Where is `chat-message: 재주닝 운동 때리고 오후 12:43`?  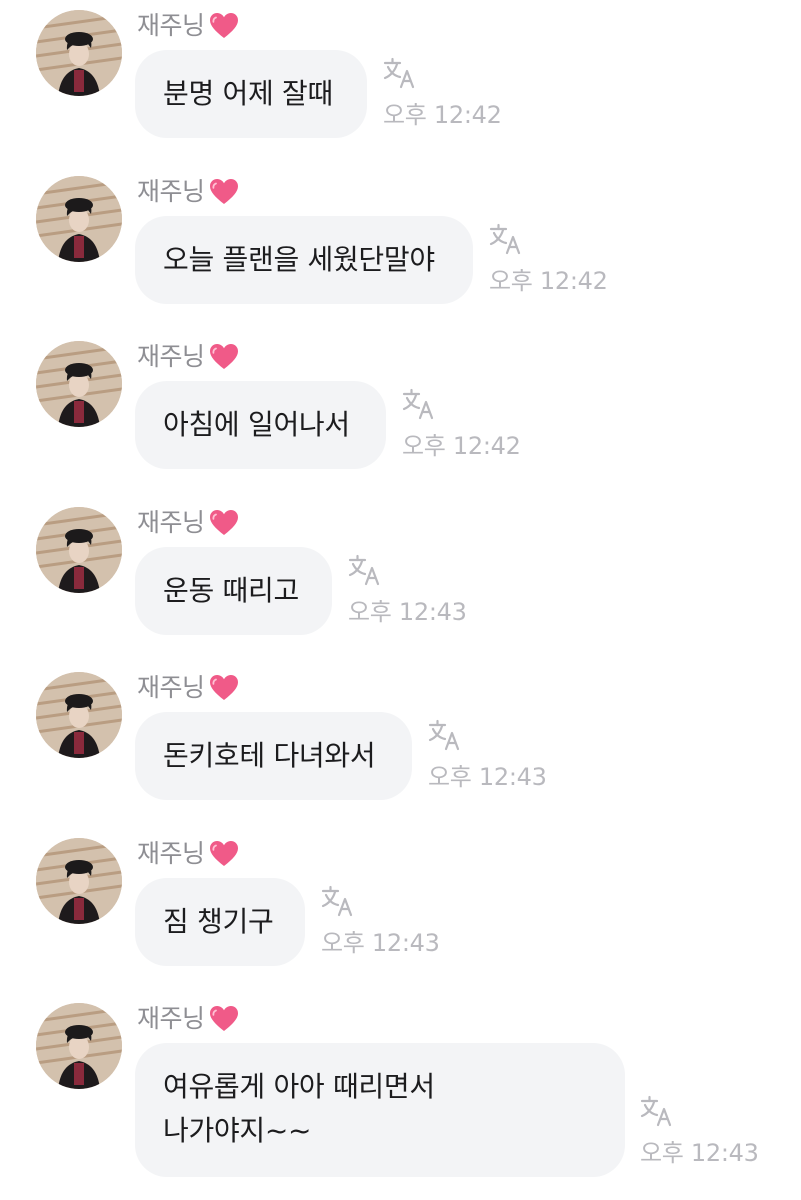
chat-message: 재주닝 운동 때리고 오후 12:43 is located at coordinates (400, 577).